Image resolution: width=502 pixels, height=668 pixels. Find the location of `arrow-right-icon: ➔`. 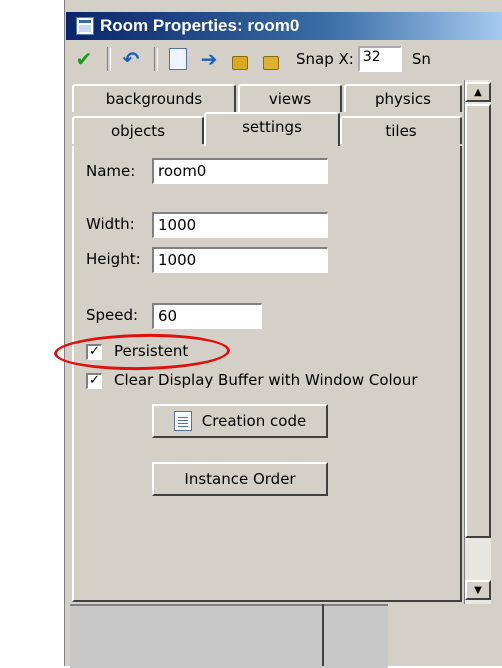

arrow-right-icon: ➔ is located at coordinates (209, 59).